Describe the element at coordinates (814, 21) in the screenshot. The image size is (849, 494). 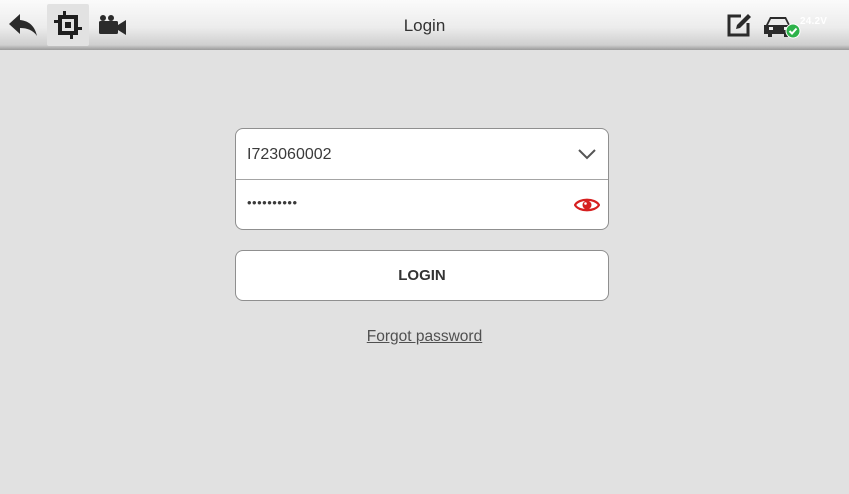
I see `battery-voltage: 24.2V` at that location.